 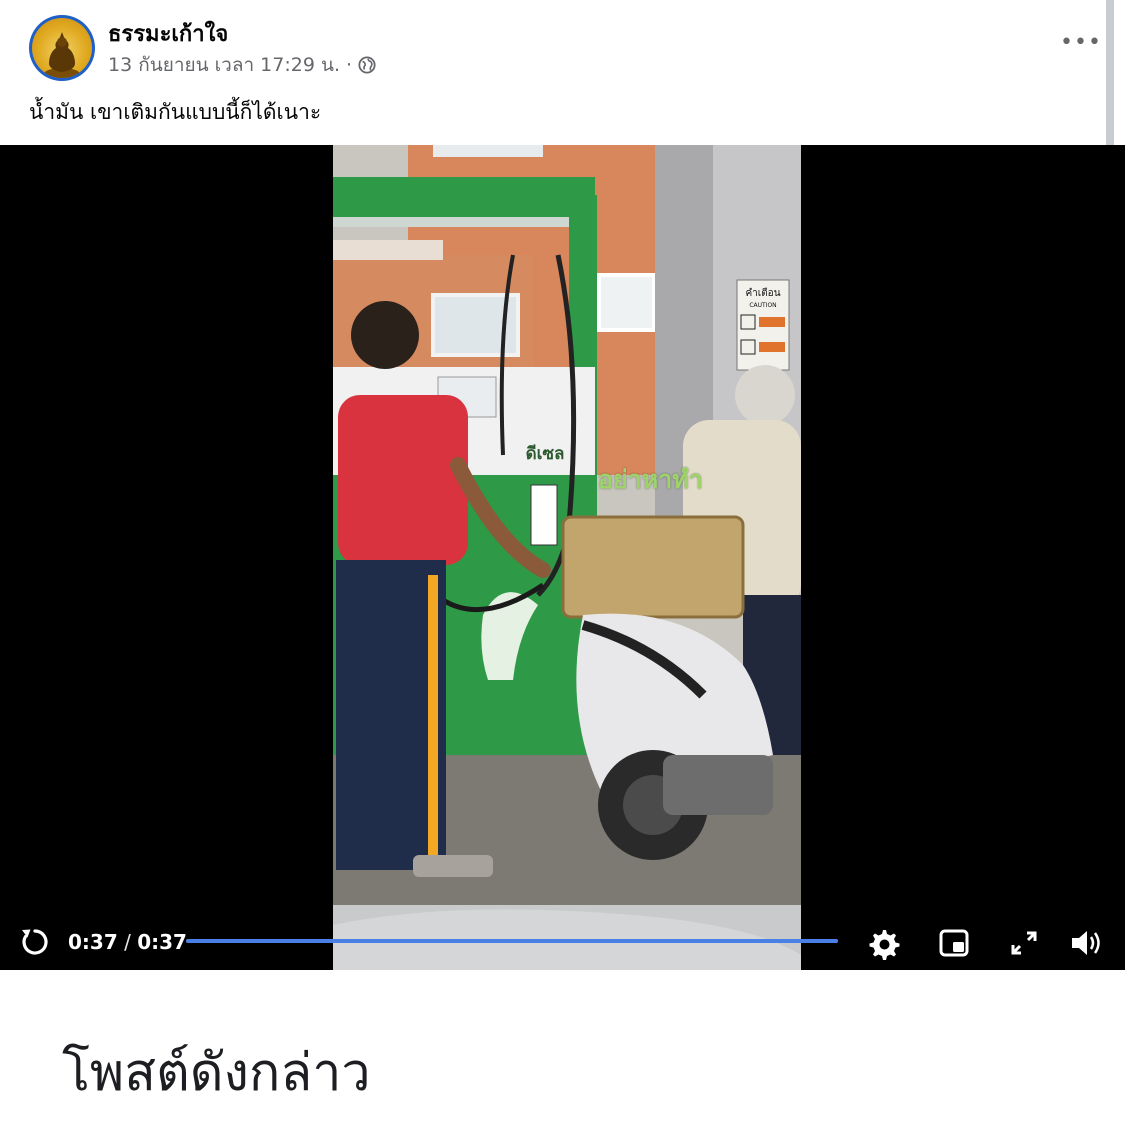 What do you see at coordinates (955, 943) in the screenshot?
I see `miniplayer-icon` at bounding box center [955, 943].